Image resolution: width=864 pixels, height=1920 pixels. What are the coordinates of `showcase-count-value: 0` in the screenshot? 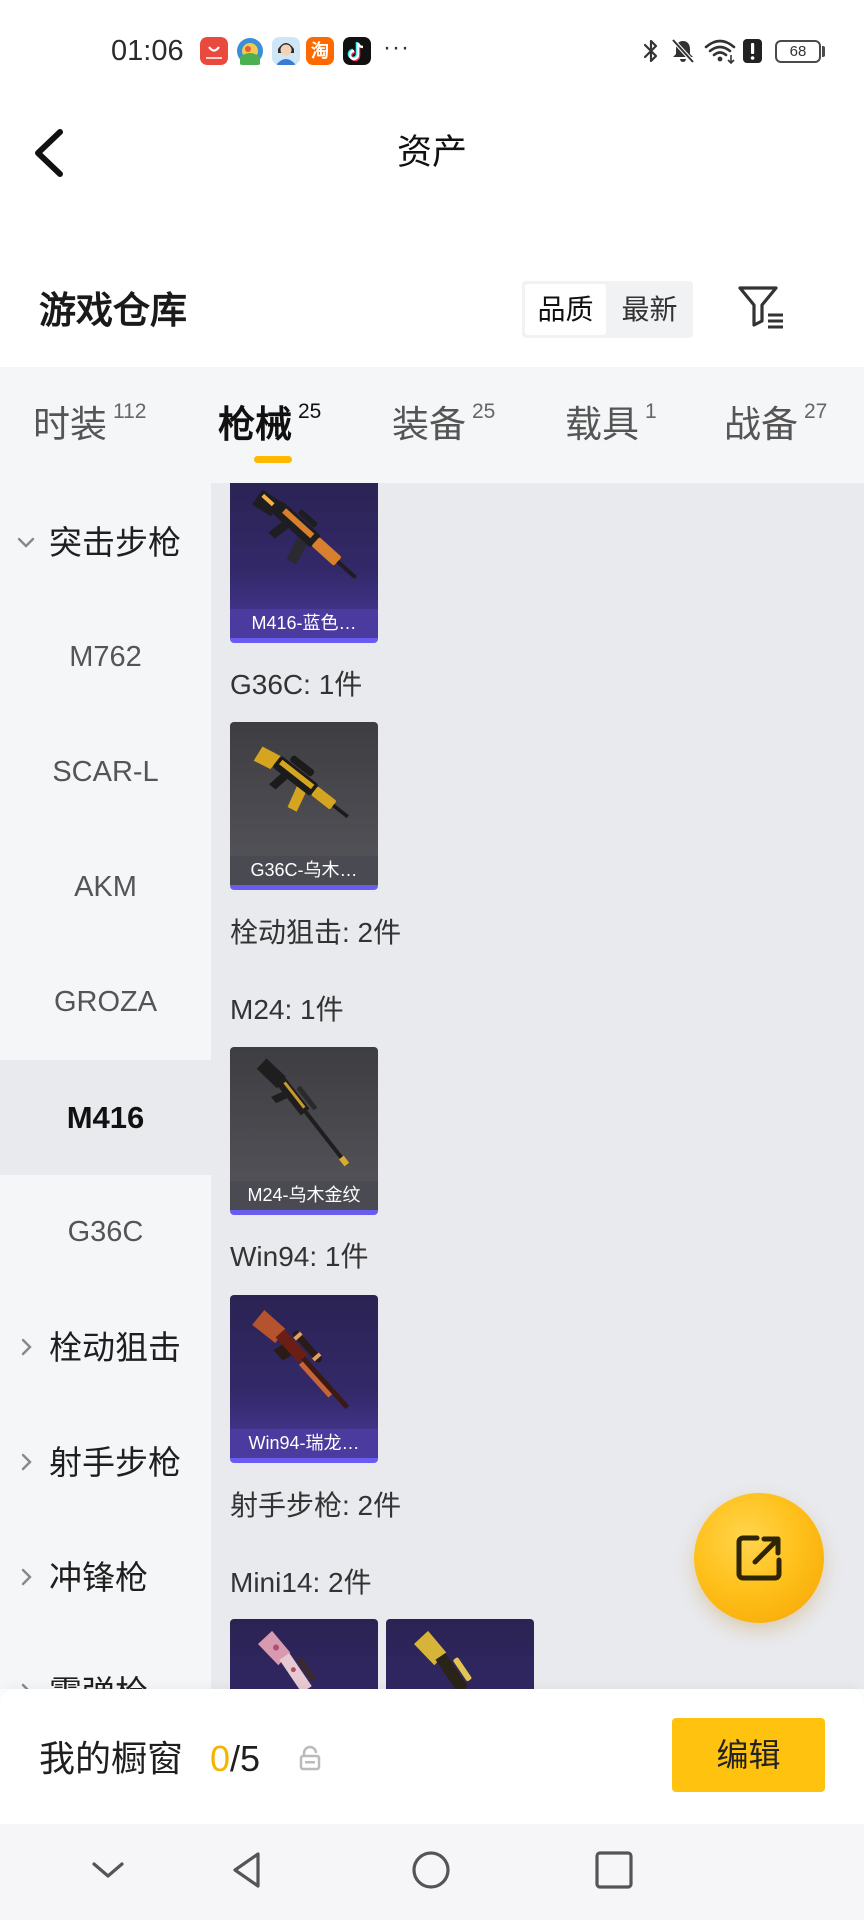 It's located at (220, 1758).